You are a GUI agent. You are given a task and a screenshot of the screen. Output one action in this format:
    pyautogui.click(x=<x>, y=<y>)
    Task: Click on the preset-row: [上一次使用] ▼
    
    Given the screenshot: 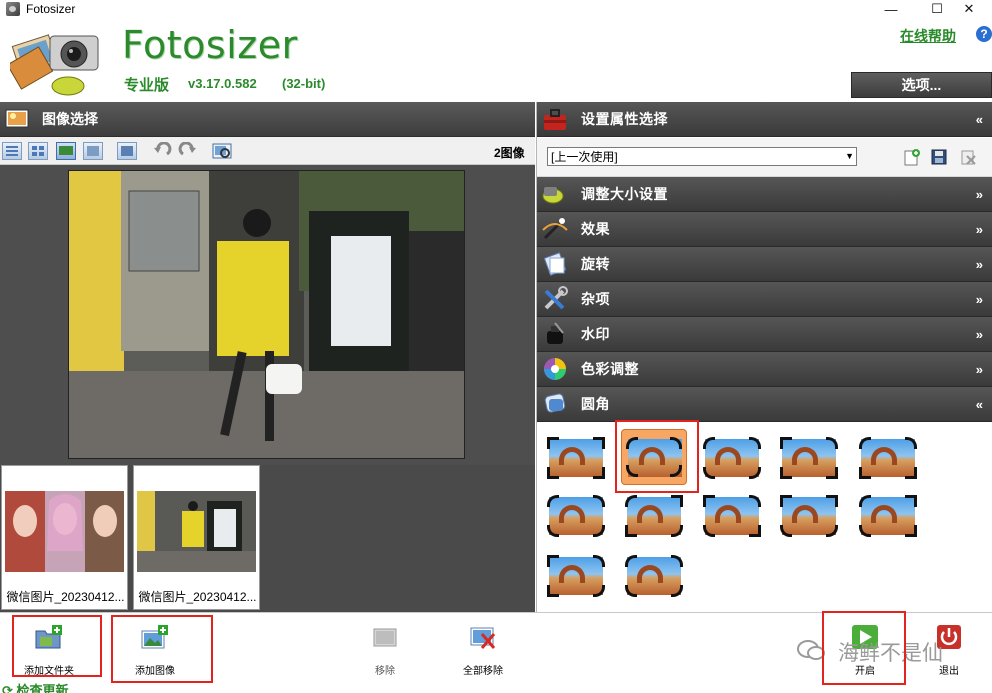 What is the action you would take?
    pyautogui.click(x=764, y=157)
    